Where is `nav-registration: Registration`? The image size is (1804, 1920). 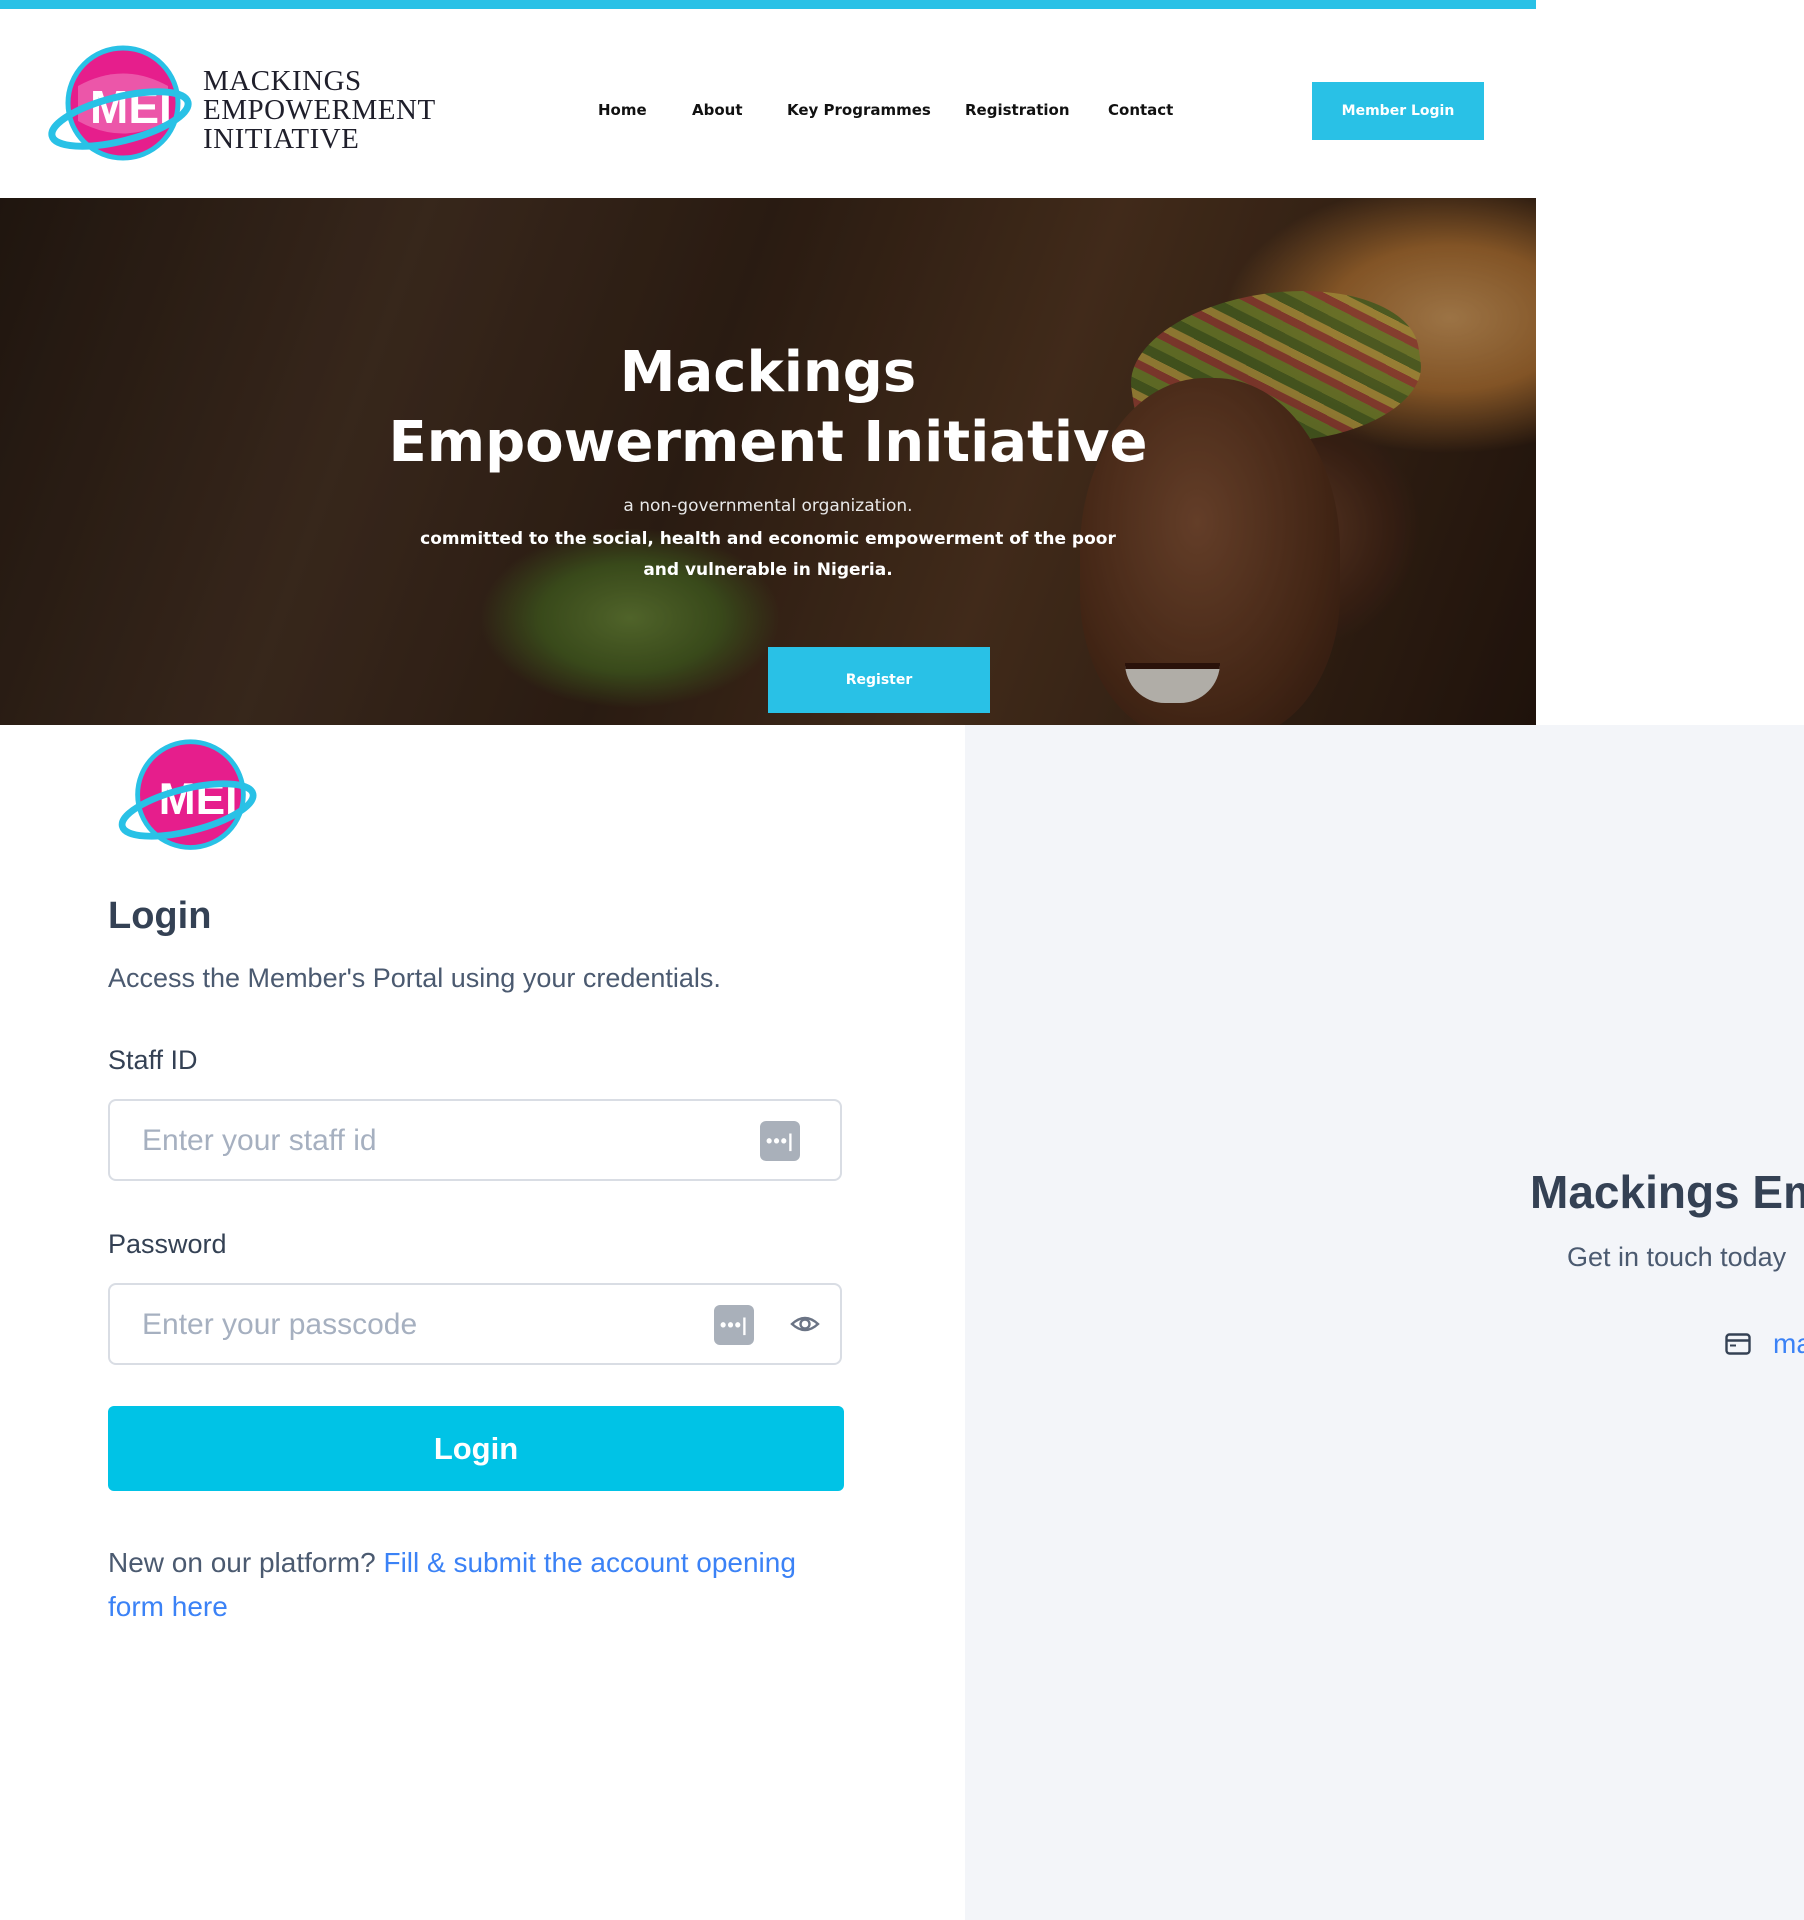 nav-registration: Registration is located at coordinates (1017, 110).